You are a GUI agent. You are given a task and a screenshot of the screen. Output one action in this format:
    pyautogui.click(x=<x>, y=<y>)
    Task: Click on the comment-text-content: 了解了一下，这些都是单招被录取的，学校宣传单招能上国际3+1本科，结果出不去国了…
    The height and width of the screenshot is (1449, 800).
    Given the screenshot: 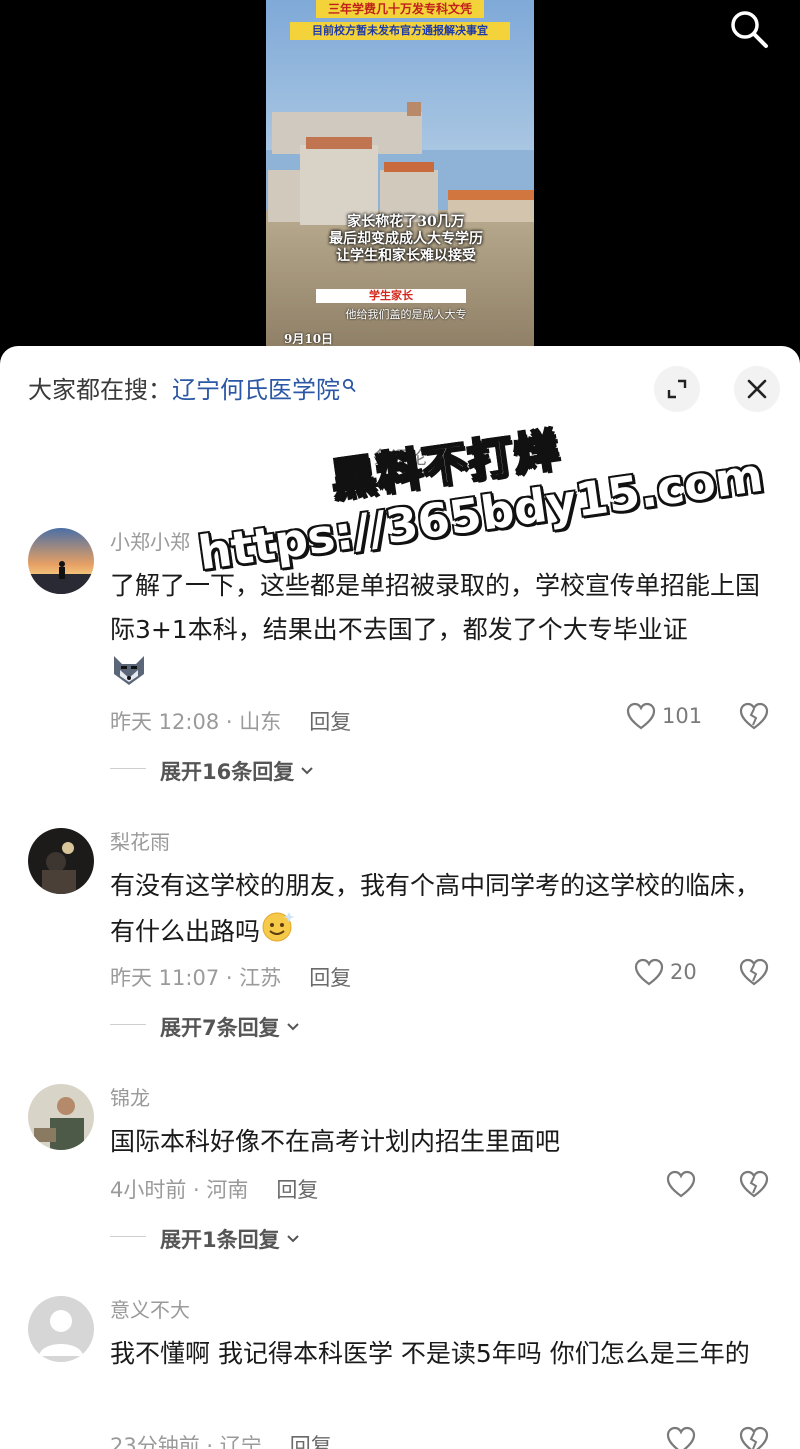 What is the action you would take?
    pyautogui.click(x=435, y=607)
    